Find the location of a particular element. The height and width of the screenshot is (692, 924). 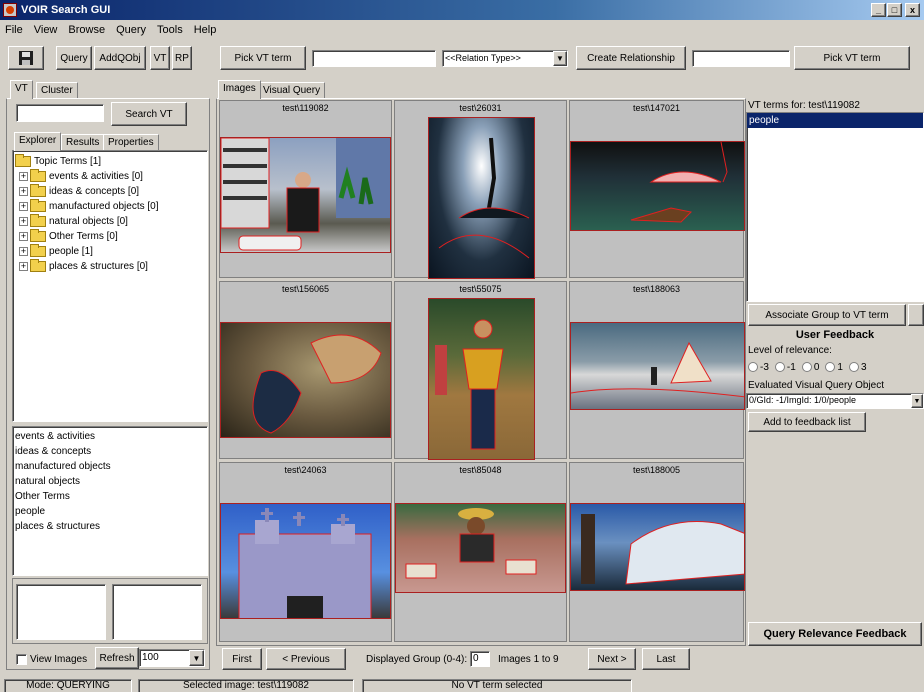

maximize-button: □ is located at coordinates (894, 10).